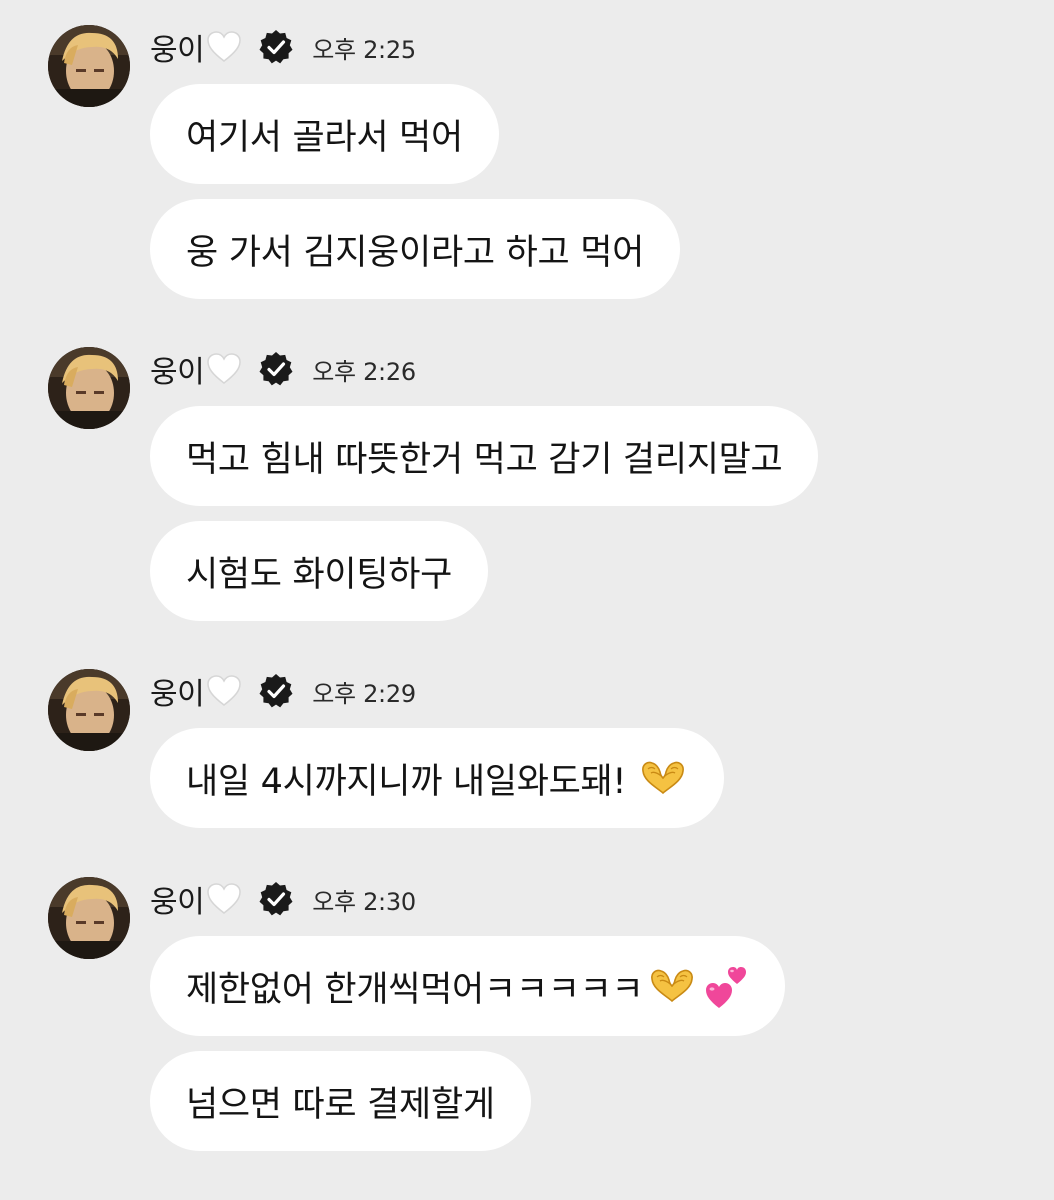 The image size is (1054, 1200). I want to click on message-header: 웅이 오후 2:25, so click(283, 47).